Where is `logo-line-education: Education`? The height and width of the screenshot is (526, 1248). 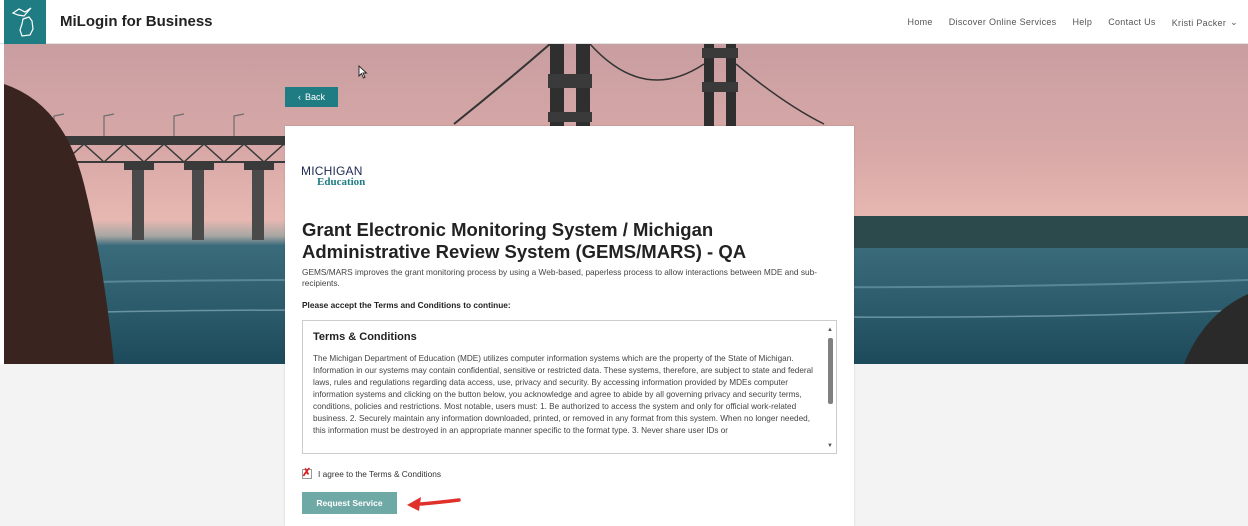
logo-line-education: Education is located at coordinates (341, 182).